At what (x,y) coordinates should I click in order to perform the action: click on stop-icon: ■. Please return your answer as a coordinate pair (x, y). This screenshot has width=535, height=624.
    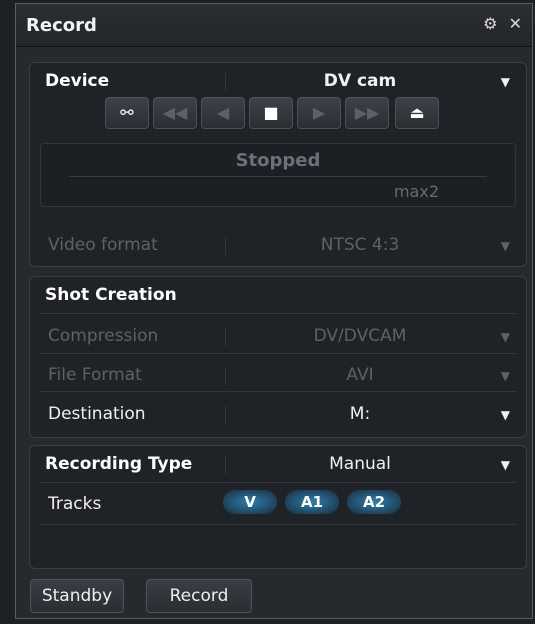
    Looking at the image, I should click on (271, 113).